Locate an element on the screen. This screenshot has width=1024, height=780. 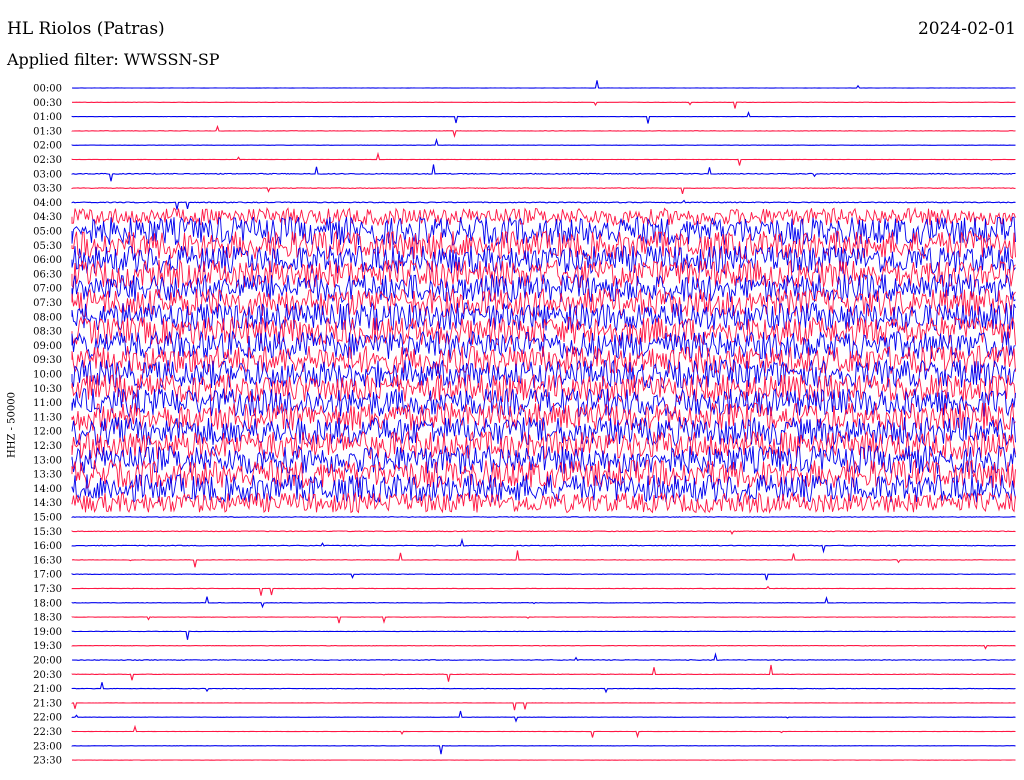
time-tick-label: 19:30 is located at coordinates (47, 646).